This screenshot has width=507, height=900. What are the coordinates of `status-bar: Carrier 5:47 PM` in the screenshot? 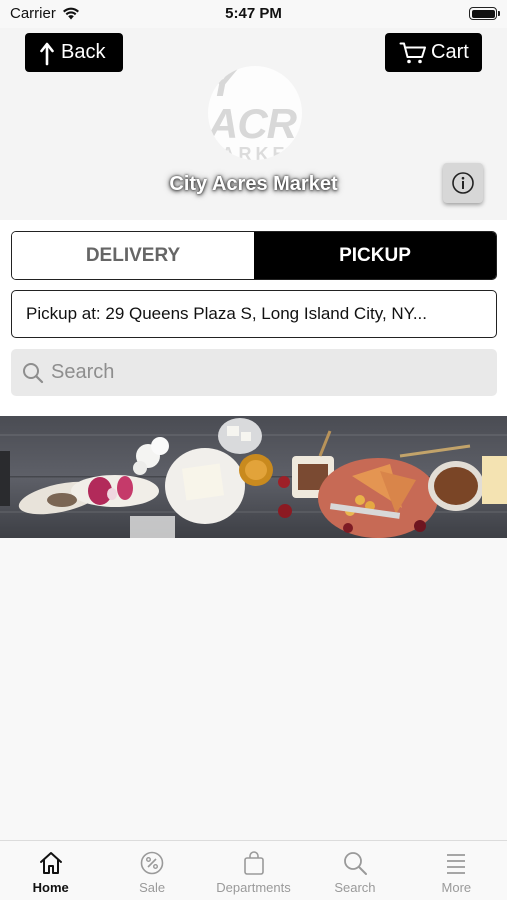 It's located at (253, 14).